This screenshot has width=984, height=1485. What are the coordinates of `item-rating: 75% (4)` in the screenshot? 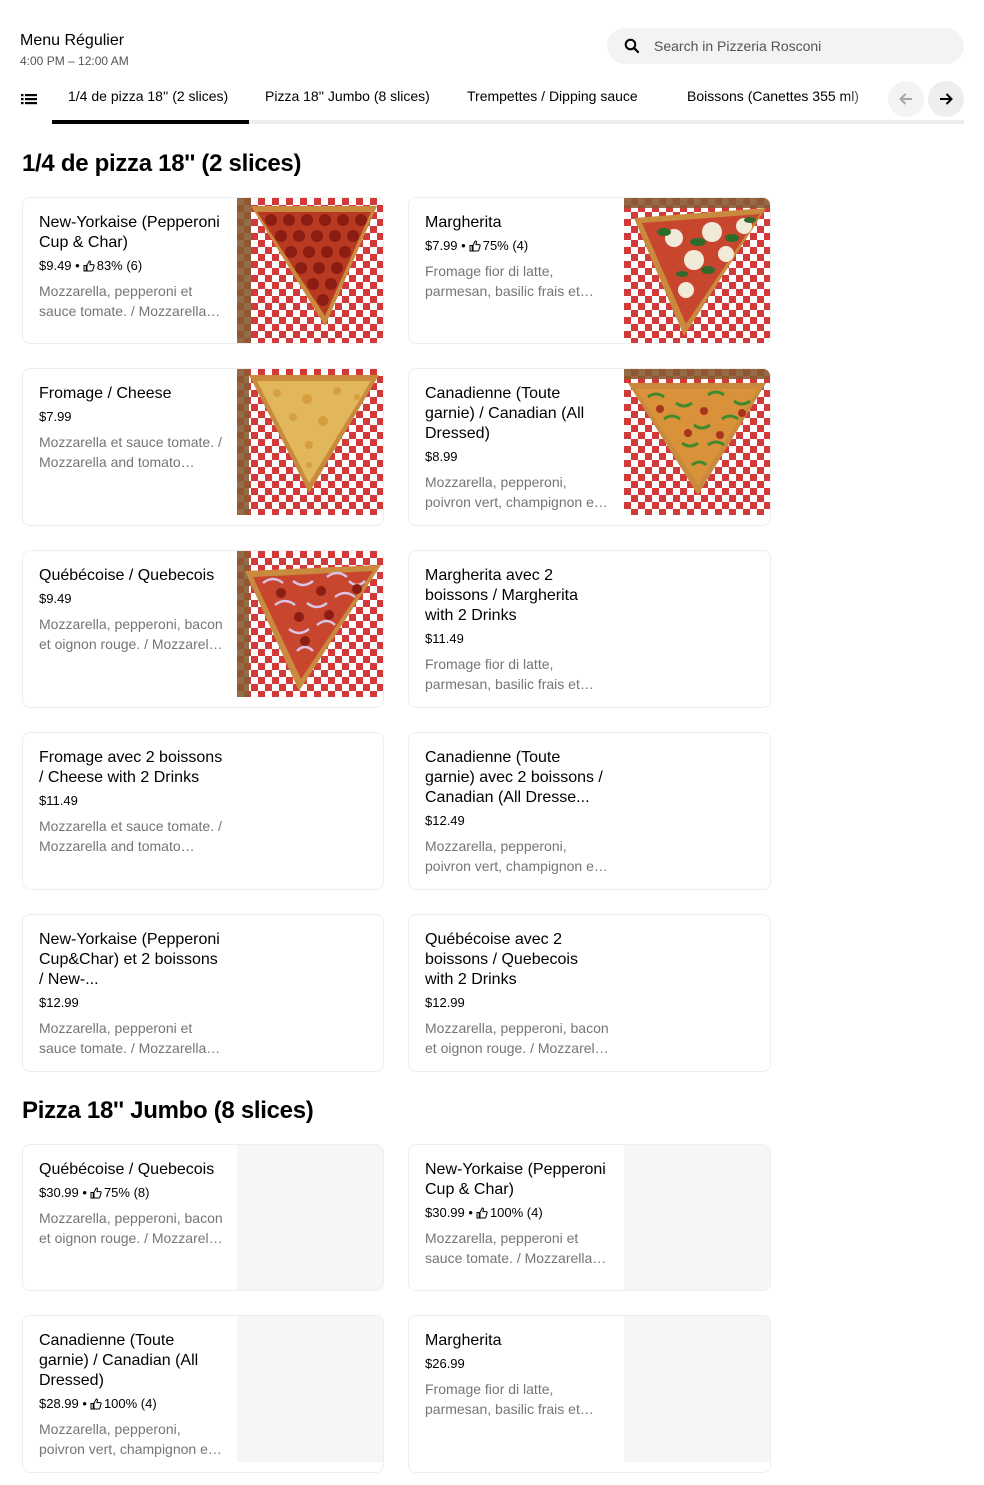 It's located at (505, 245).